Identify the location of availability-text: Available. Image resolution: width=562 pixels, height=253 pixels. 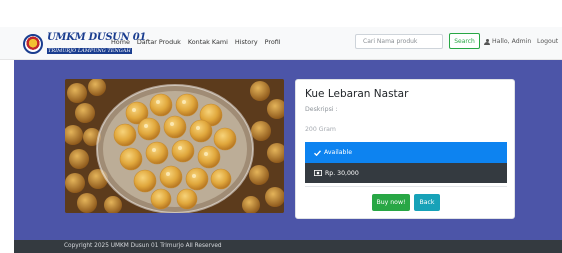
(338, 152).